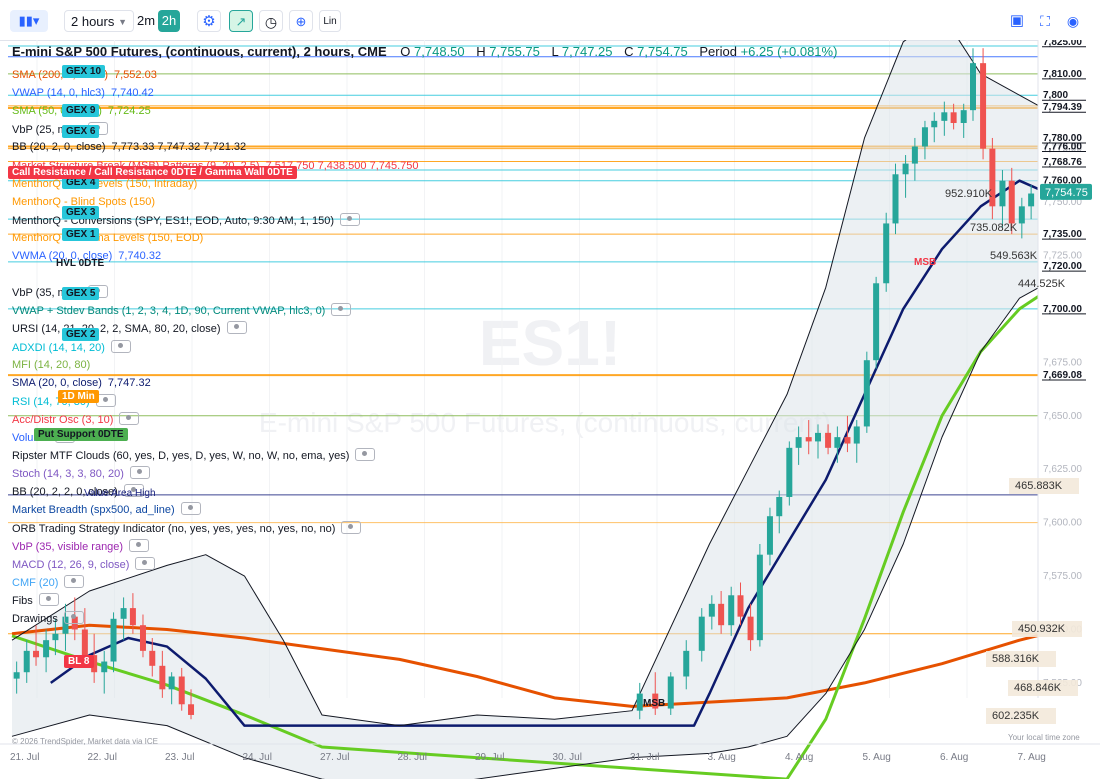 The image size is (1100, 779). What do you see at coordinates (587, 51) in the screenshot?
I see `low-value: 7,747.25` at bounding box center [587, 51].